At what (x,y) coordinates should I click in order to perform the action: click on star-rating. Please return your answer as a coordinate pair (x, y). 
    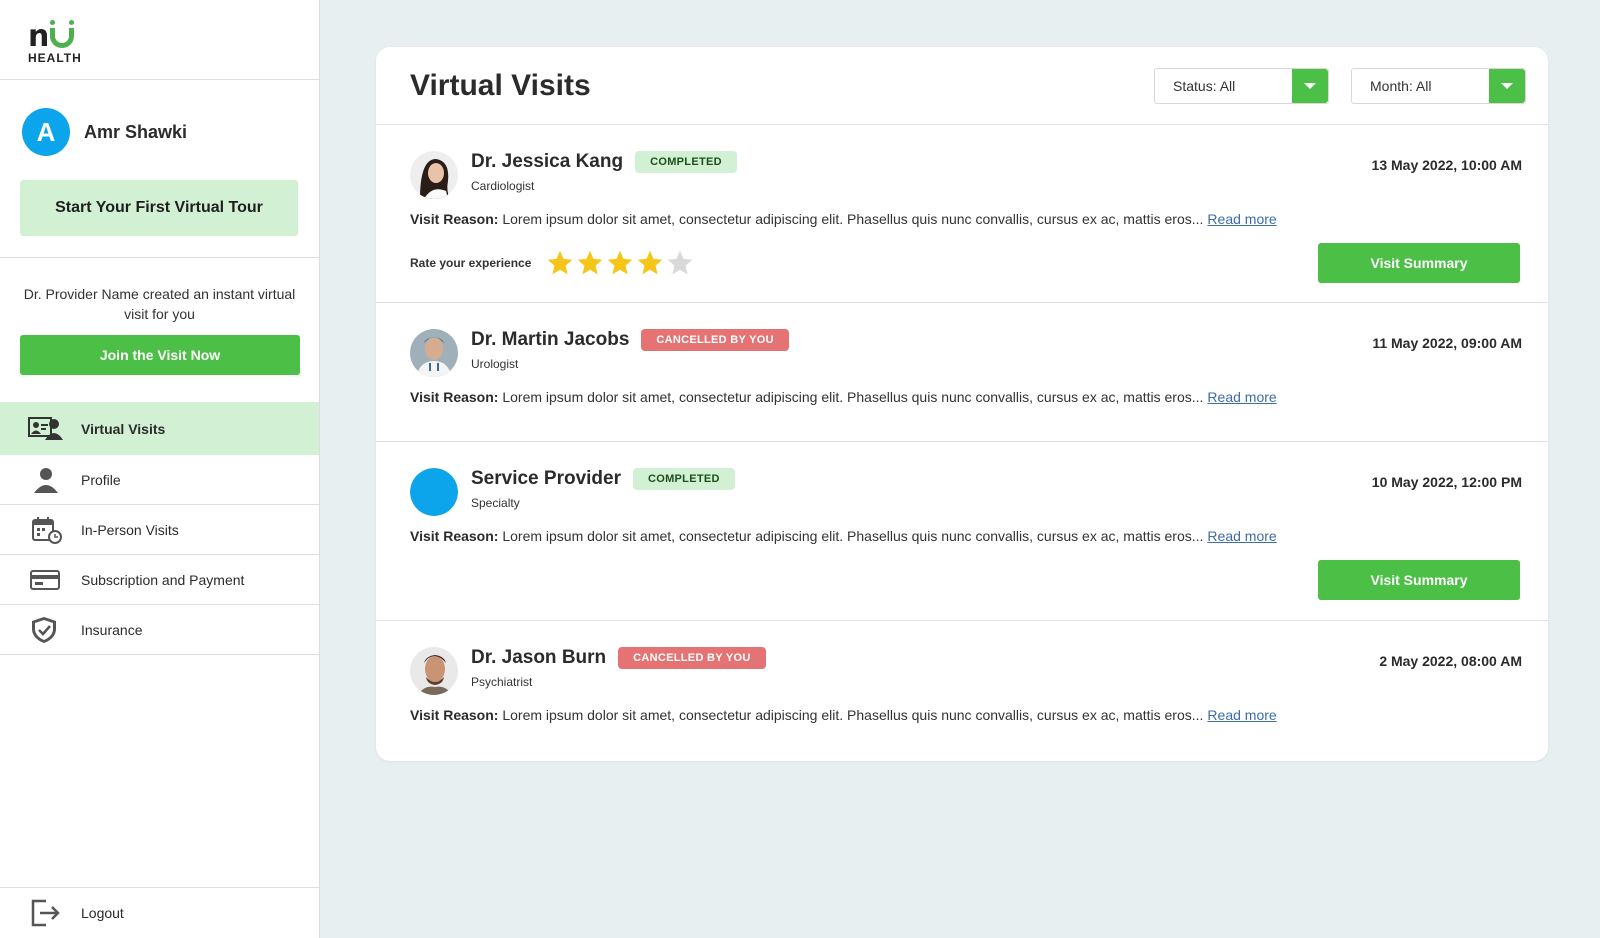
    Looking at the image, I should click on (620, 263).